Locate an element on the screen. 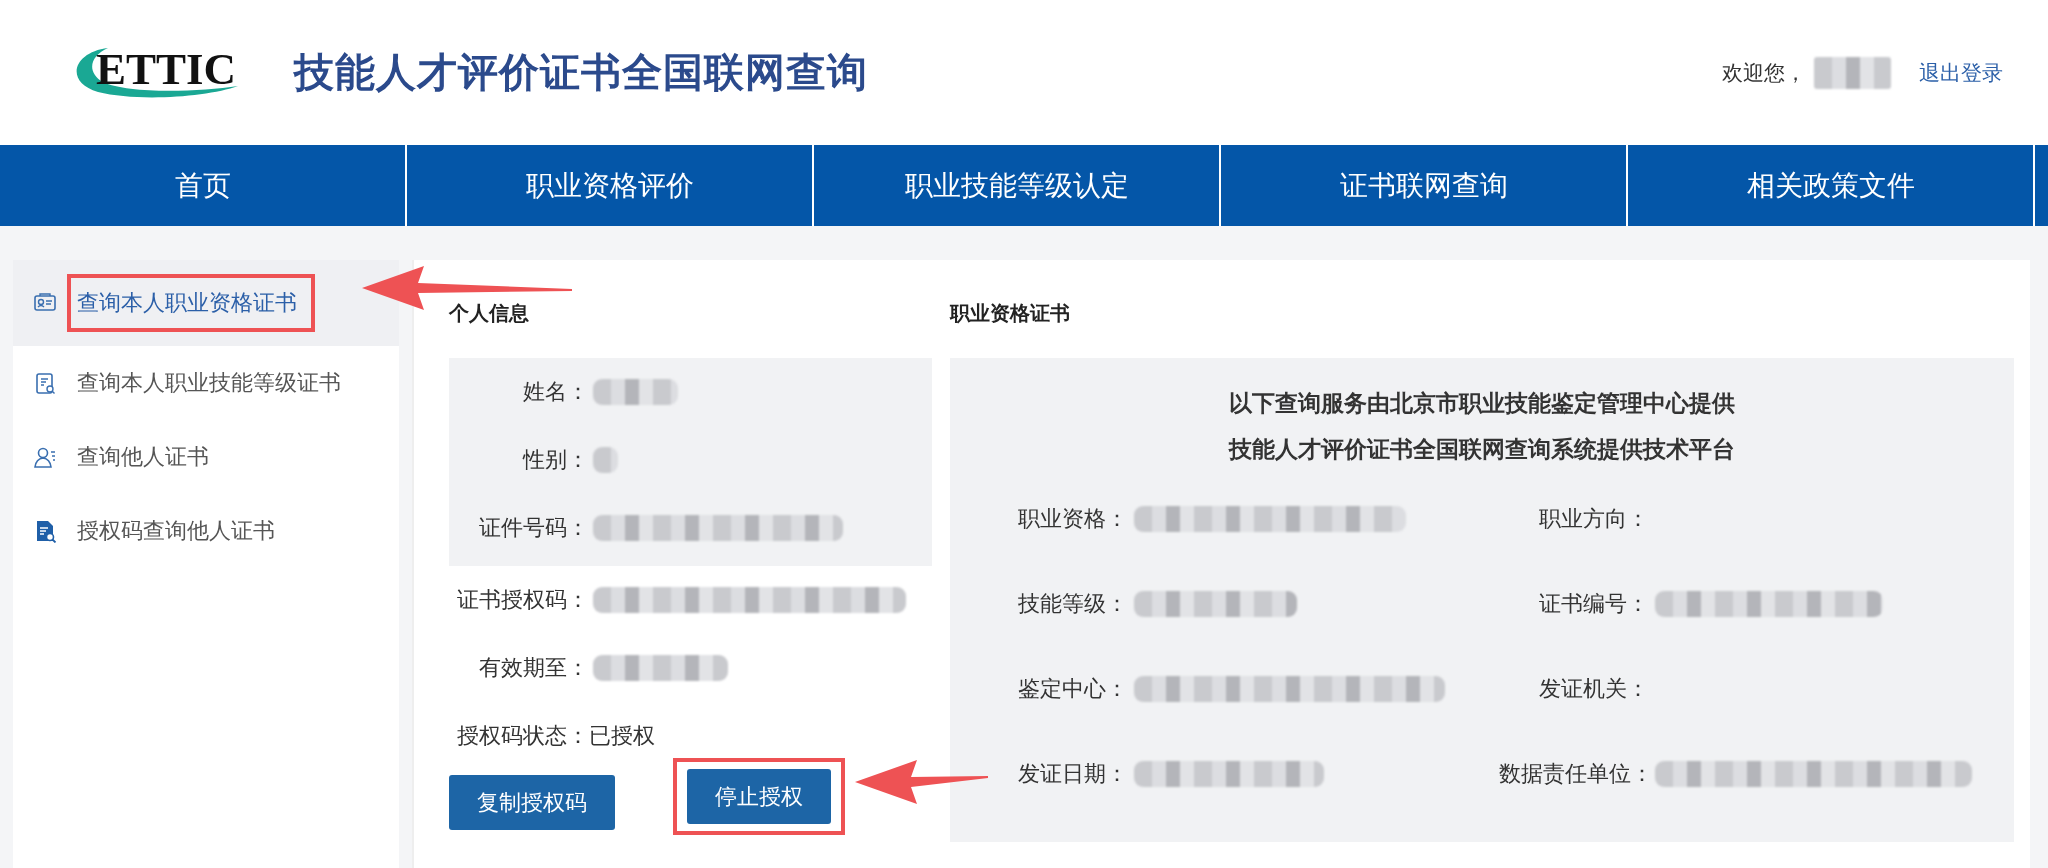 This screenshot has width=2048, height=868. field-label: 授权码状态： is located at coordinates (522, 736).